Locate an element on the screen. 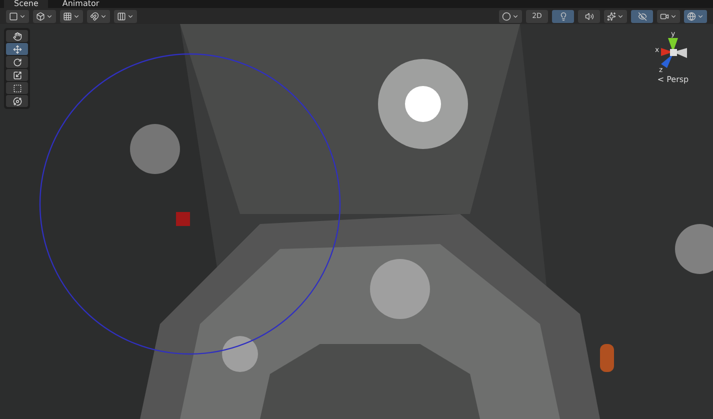 This screenshot has height=419, width=713. grid-icon is located at coordinates (67, 16).